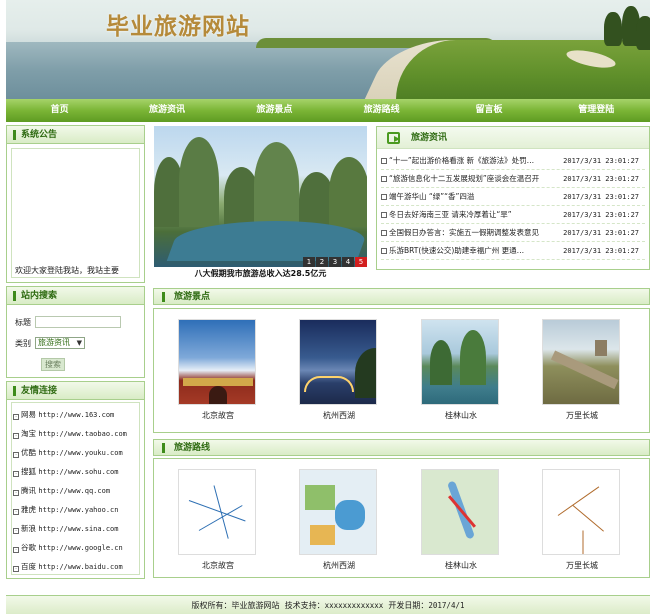  What do you see at coordinates (361, 262) in the screenshot?
I see `slide-page-5: 5` at bounding box center [361, 262].